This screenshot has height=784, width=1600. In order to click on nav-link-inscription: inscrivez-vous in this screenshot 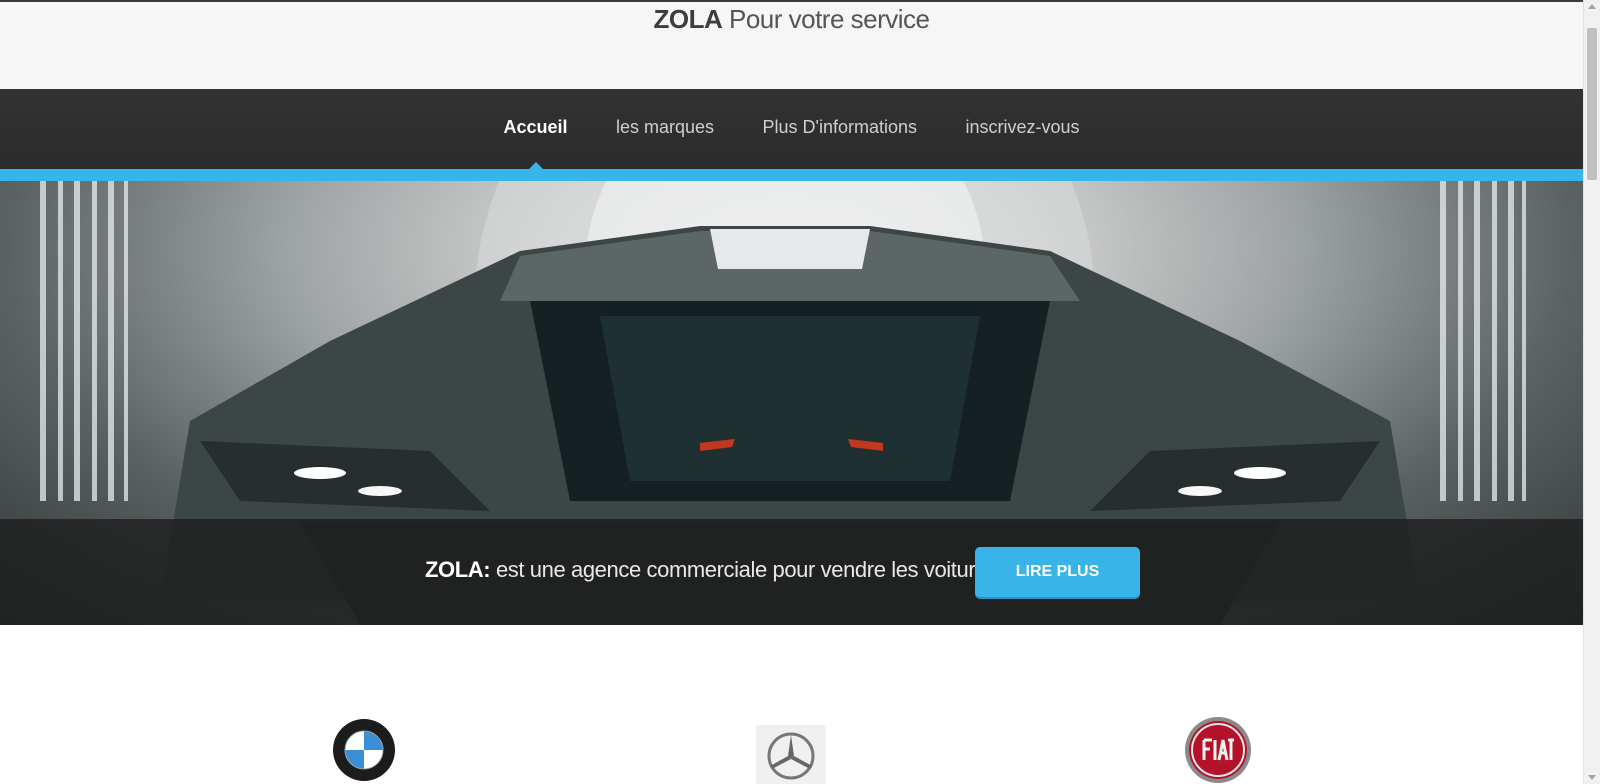, I will do `click(1022, 127)`.